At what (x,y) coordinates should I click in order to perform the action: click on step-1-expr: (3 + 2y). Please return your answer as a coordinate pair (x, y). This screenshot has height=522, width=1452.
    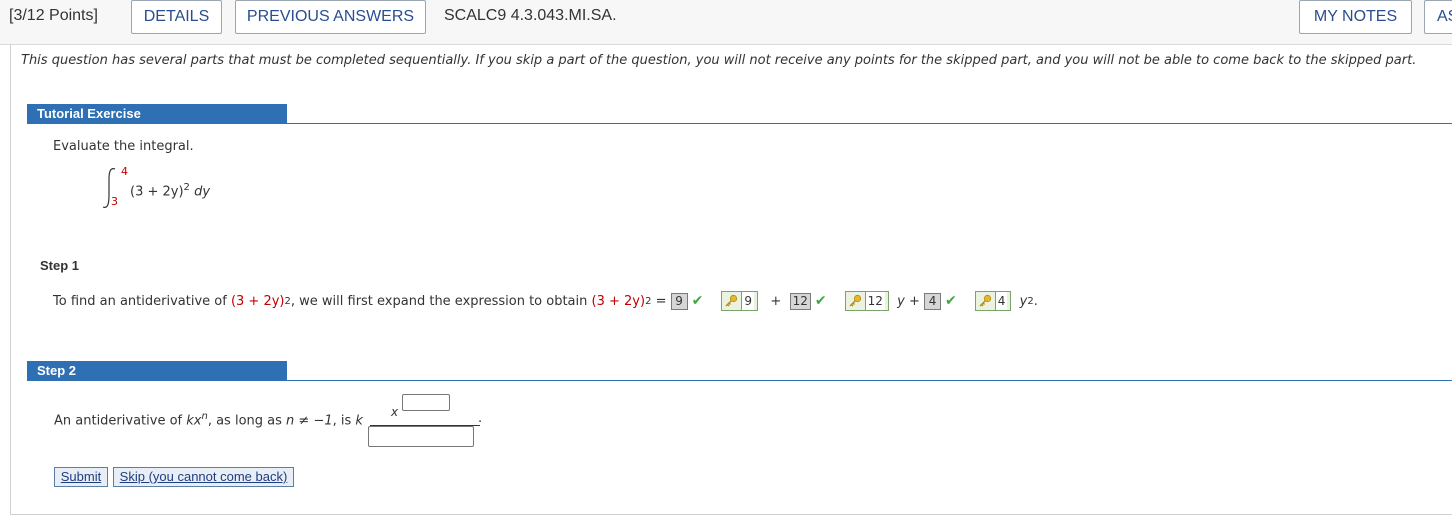
    Looking at the image, I should click on (257, 301).